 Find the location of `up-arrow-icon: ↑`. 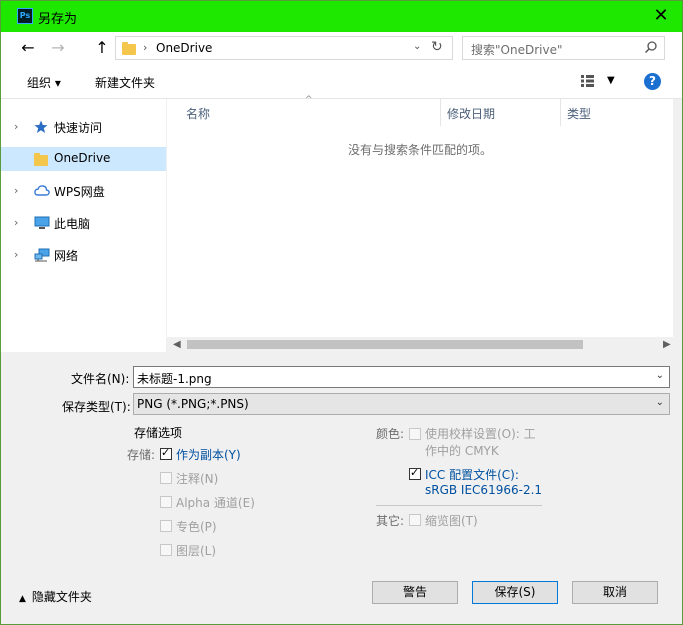

up-arrow-icon: ↑ is located at coordinates (102, 48).